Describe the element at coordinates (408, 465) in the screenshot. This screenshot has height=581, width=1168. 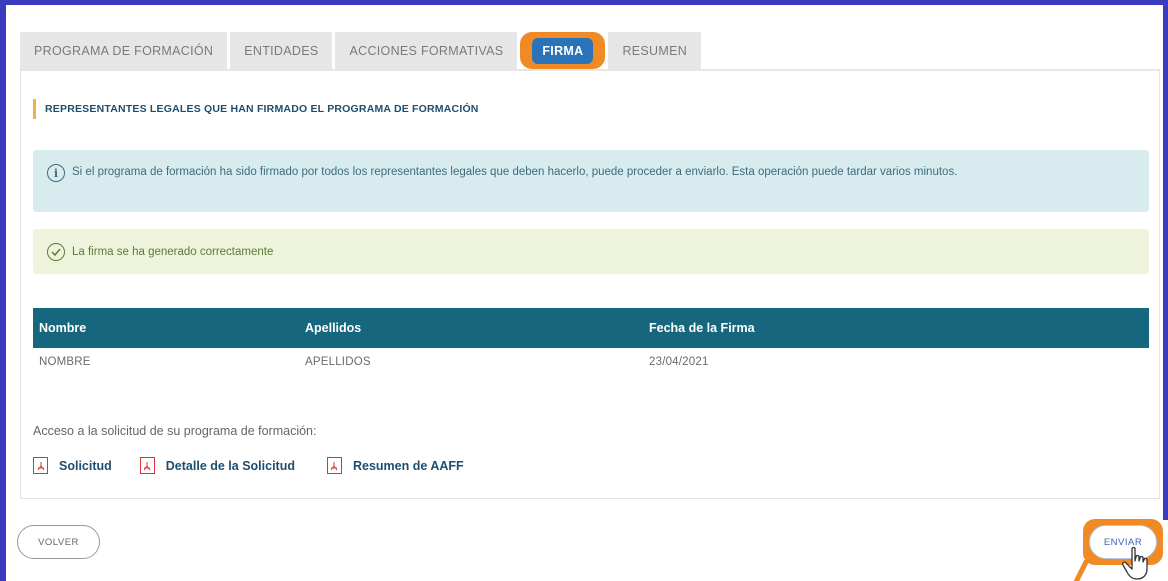
I see `resumen-aaff-link-label: Resumen de AAFF` at that location.